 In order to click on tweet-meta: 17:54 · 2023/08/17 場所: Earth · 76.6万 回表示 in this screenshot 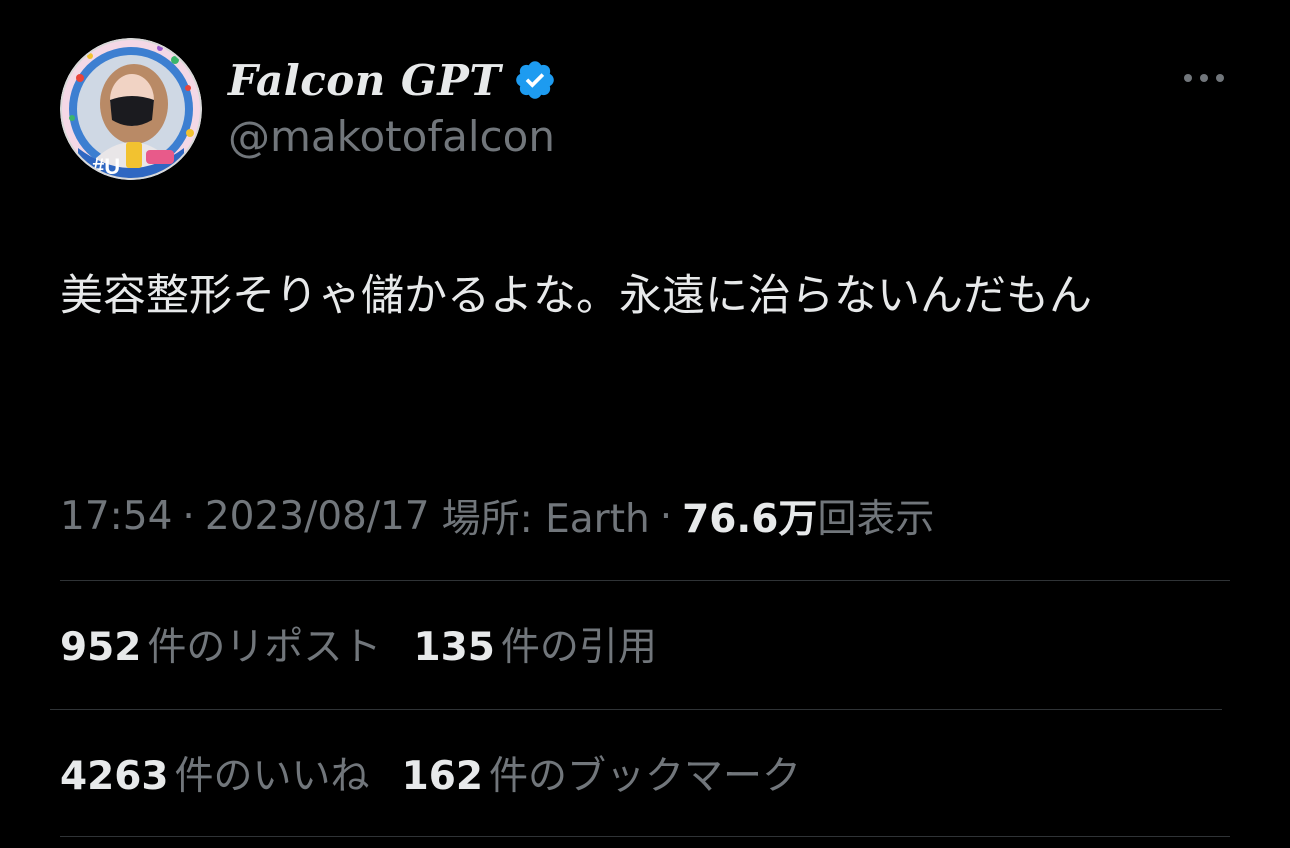, I will do `click(497, 516)`.